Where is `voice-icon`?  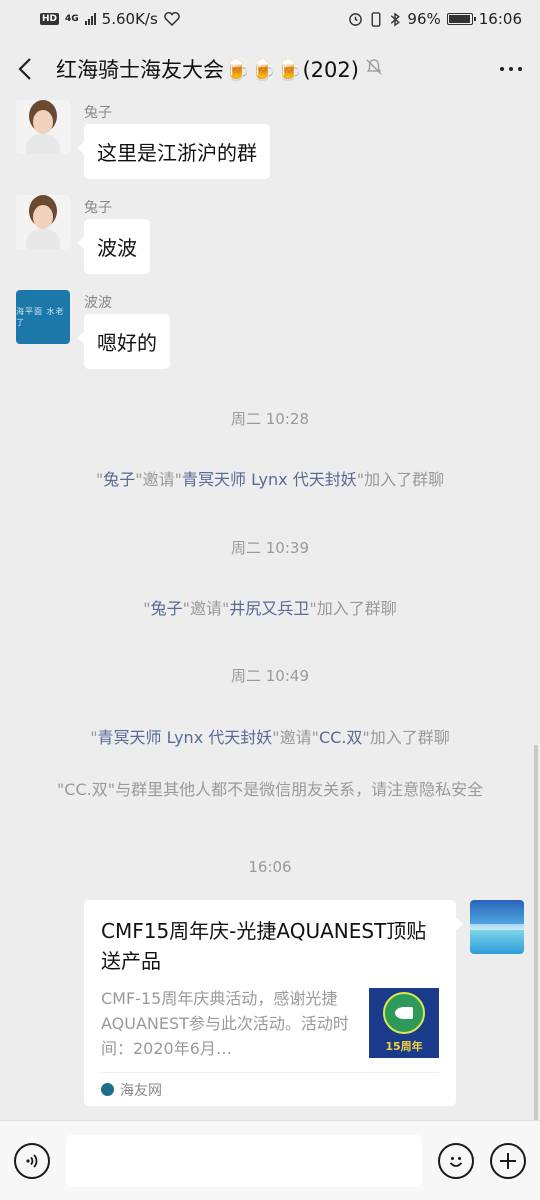
voice-icon is located at coordinates (32, 1160).